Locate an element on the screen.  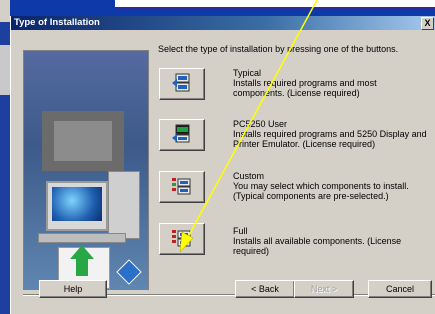
full-install-icon is located at coordinates (181, 238).